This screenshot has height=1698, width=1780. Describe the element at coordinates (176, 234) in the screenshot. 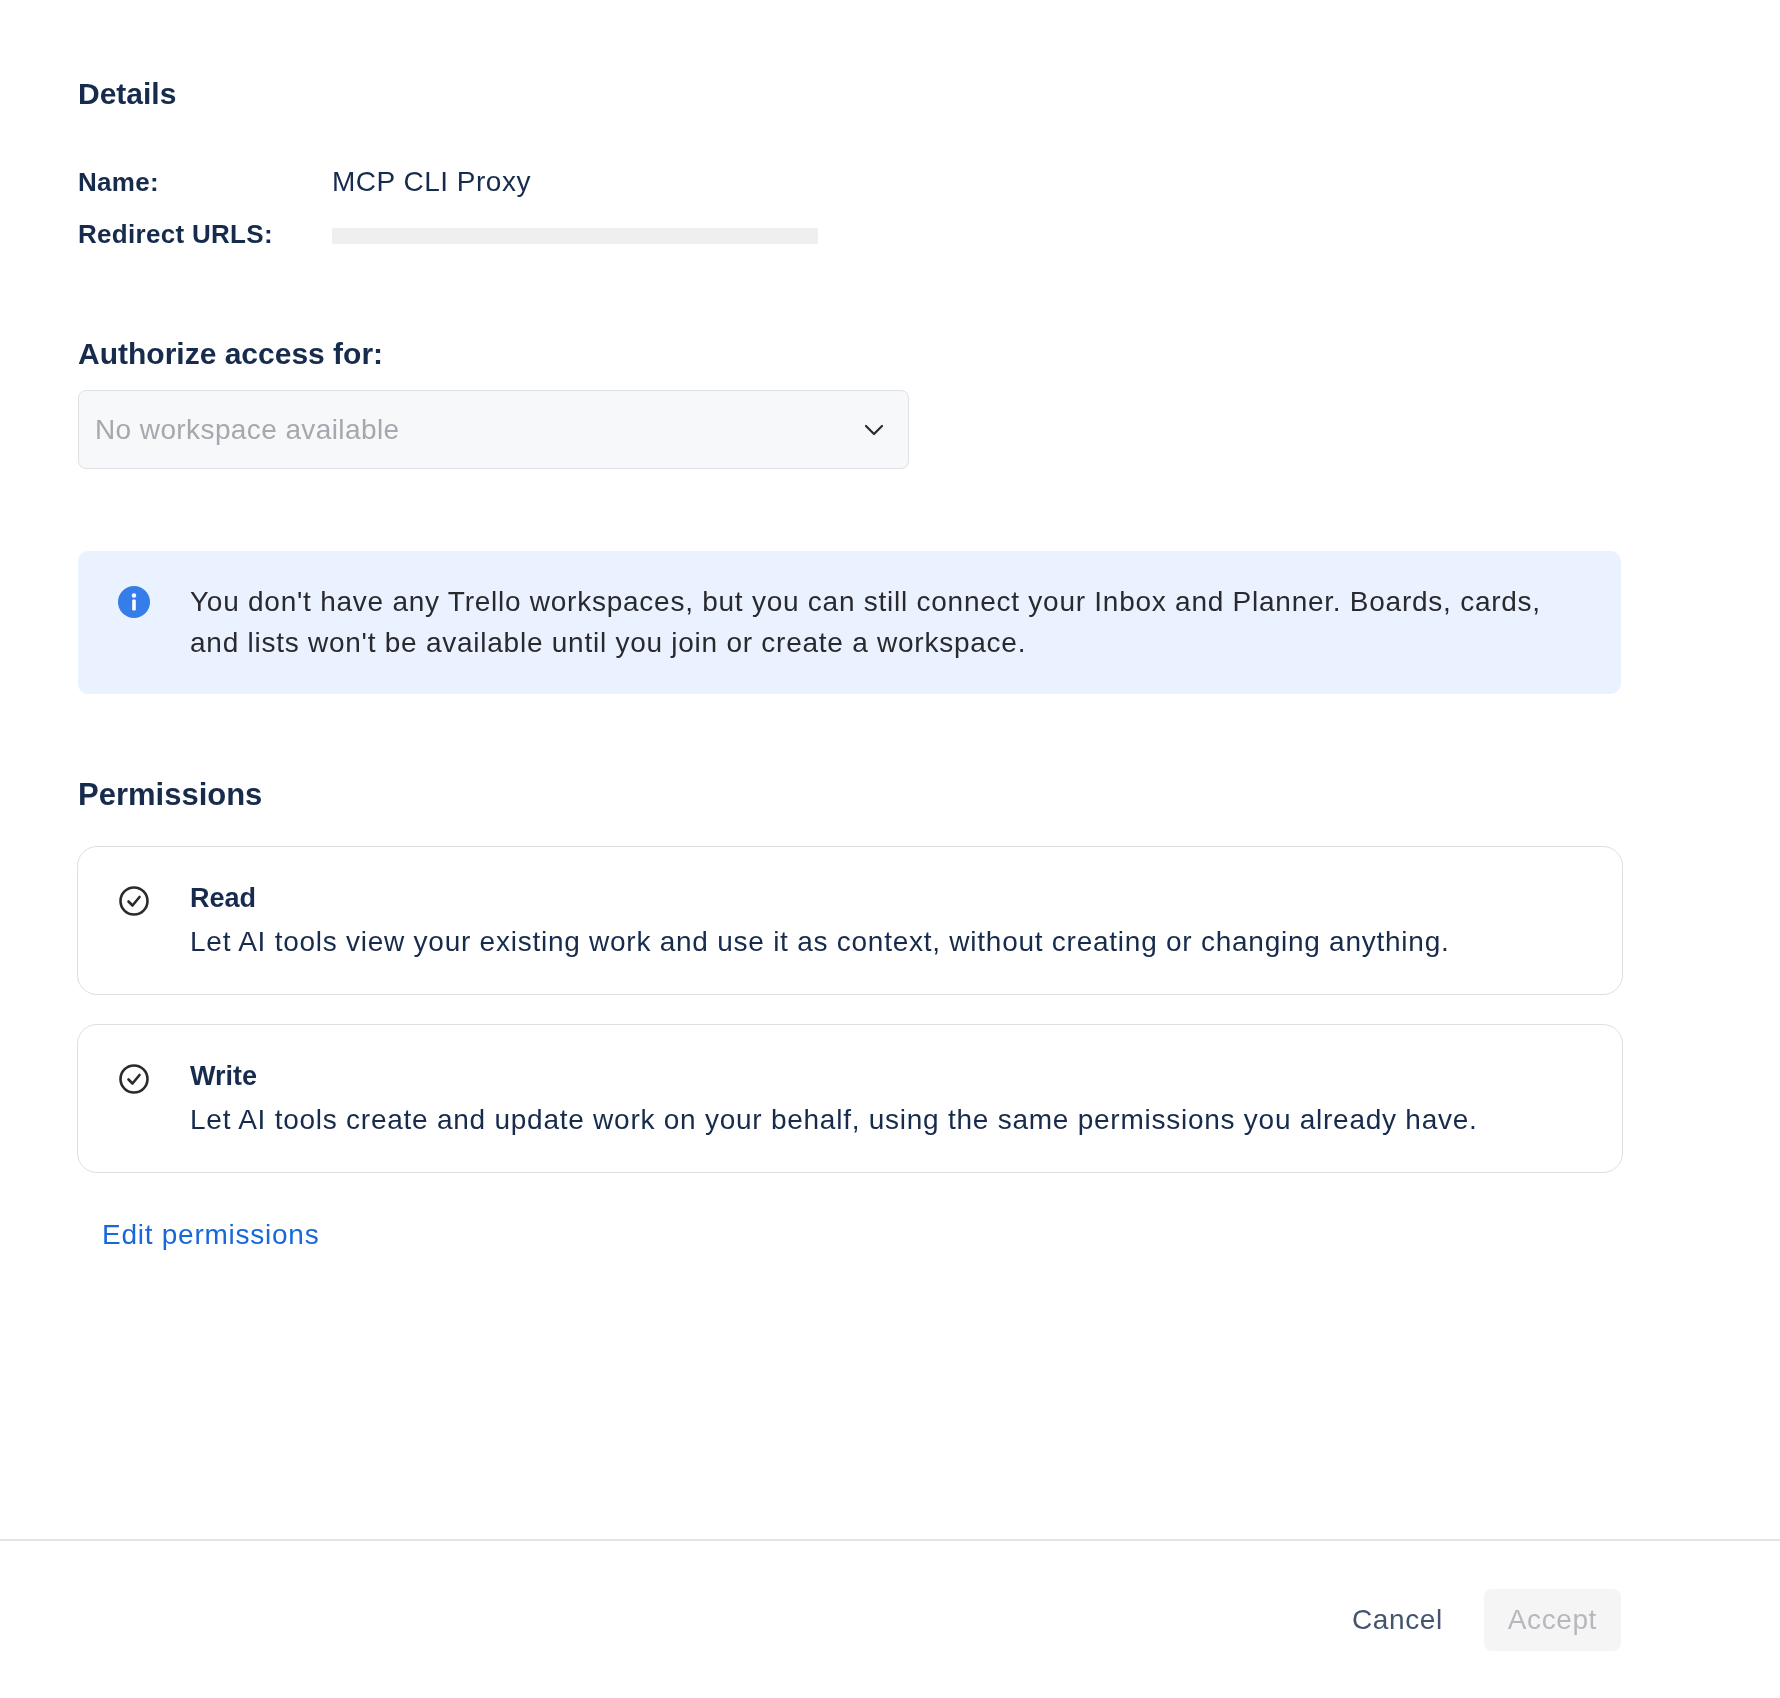

I see `field-label: Redirect URLS:` at that location.